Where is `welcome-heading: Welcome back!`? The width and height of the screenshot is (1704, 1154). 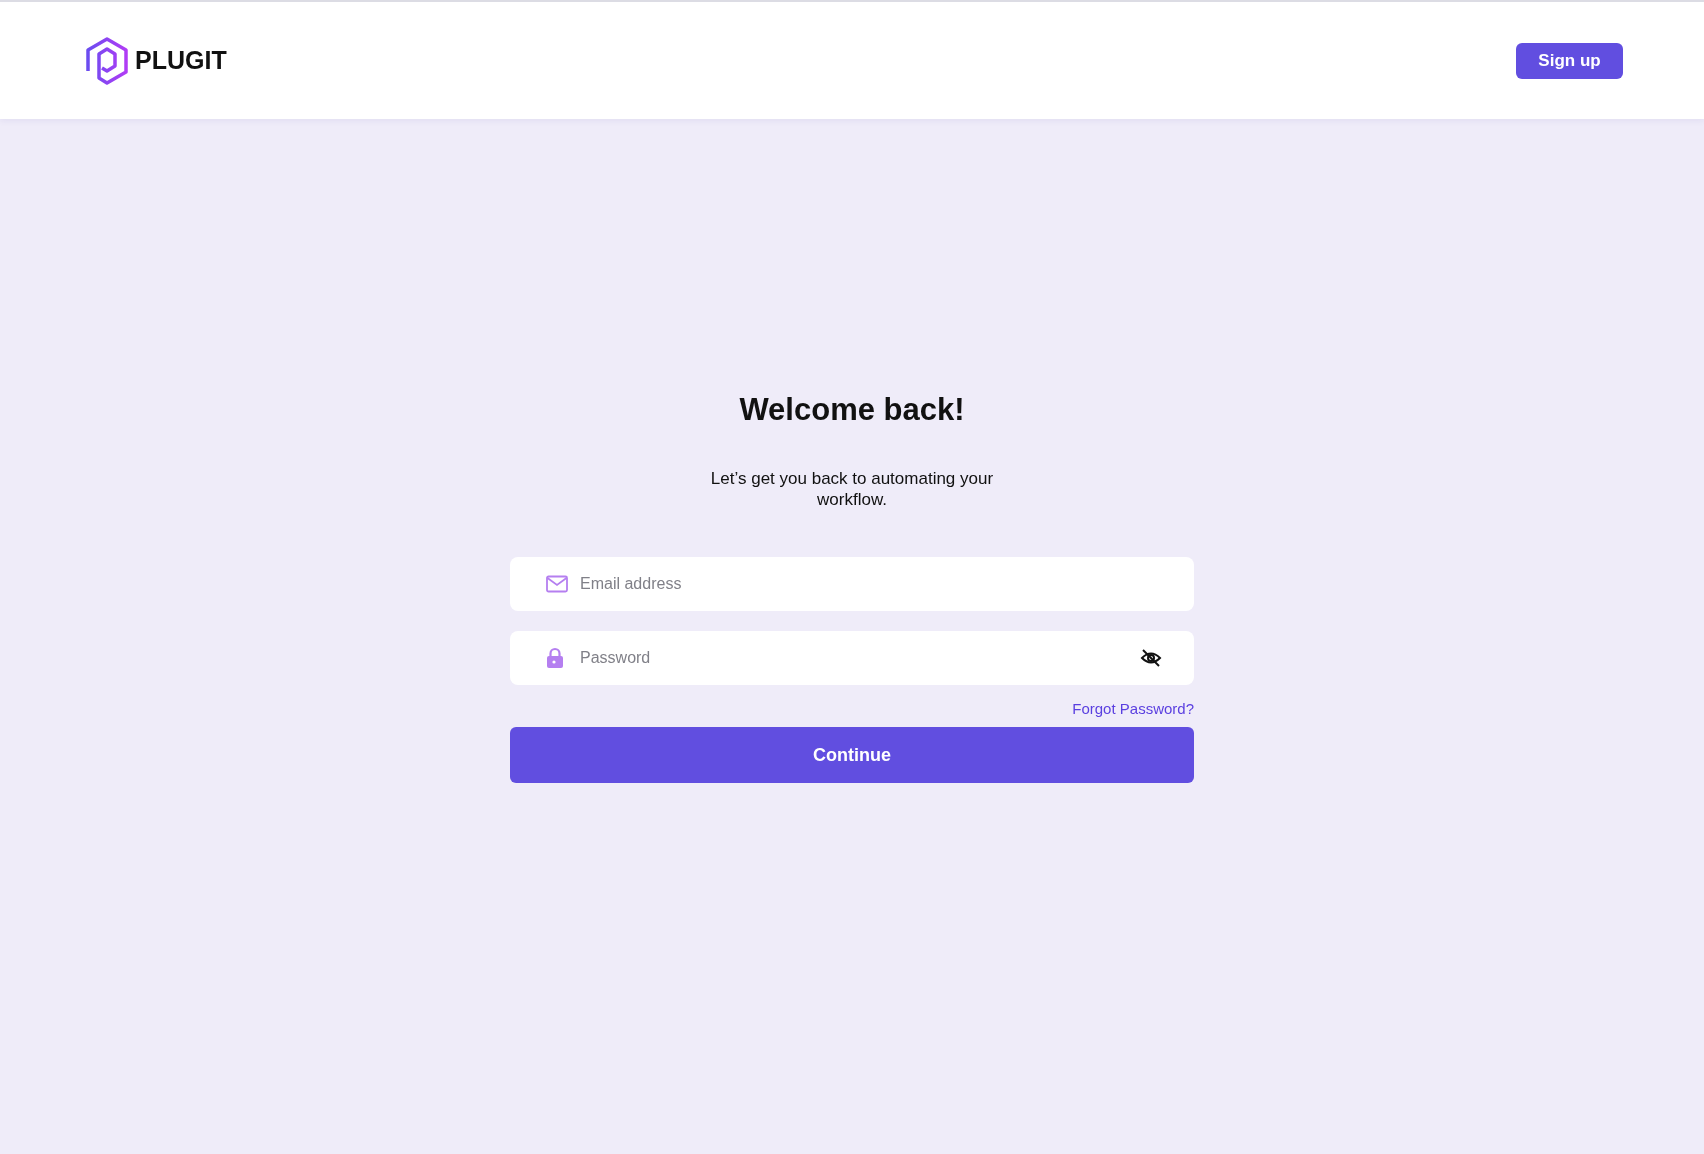
welcome-heading: Welcome back! is located at coordinates (852, 410).